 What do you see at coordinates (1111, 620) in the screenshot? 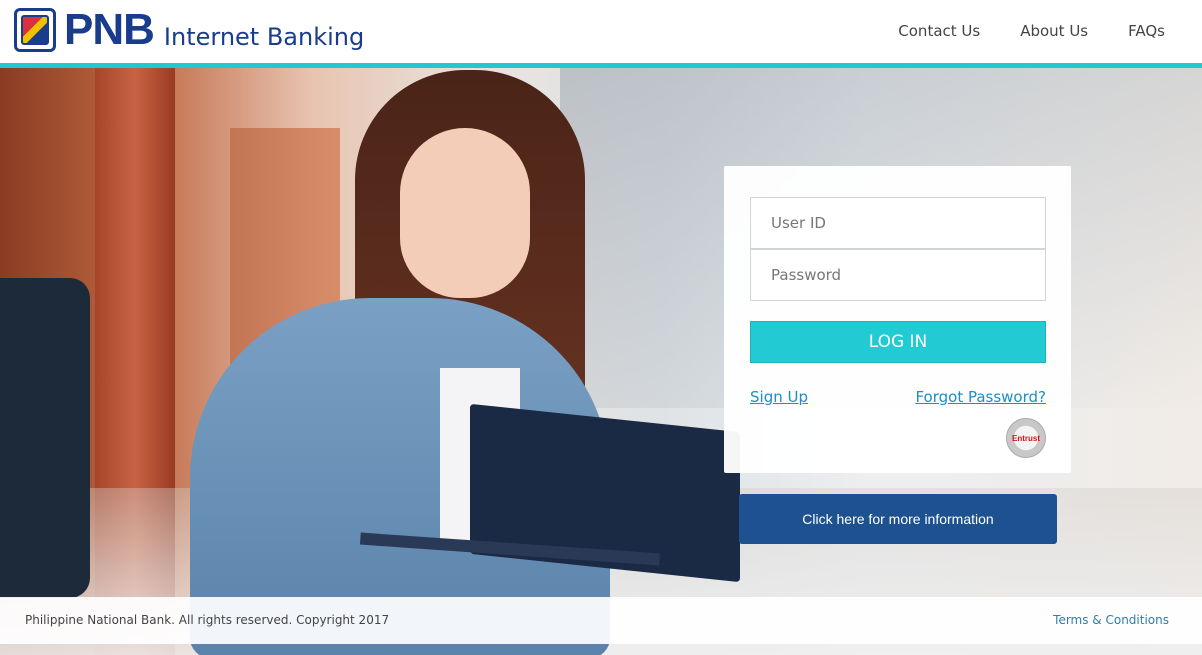
I see `terms-conditions-link: Terms & Conditions` at bounding box center [1111, 620].